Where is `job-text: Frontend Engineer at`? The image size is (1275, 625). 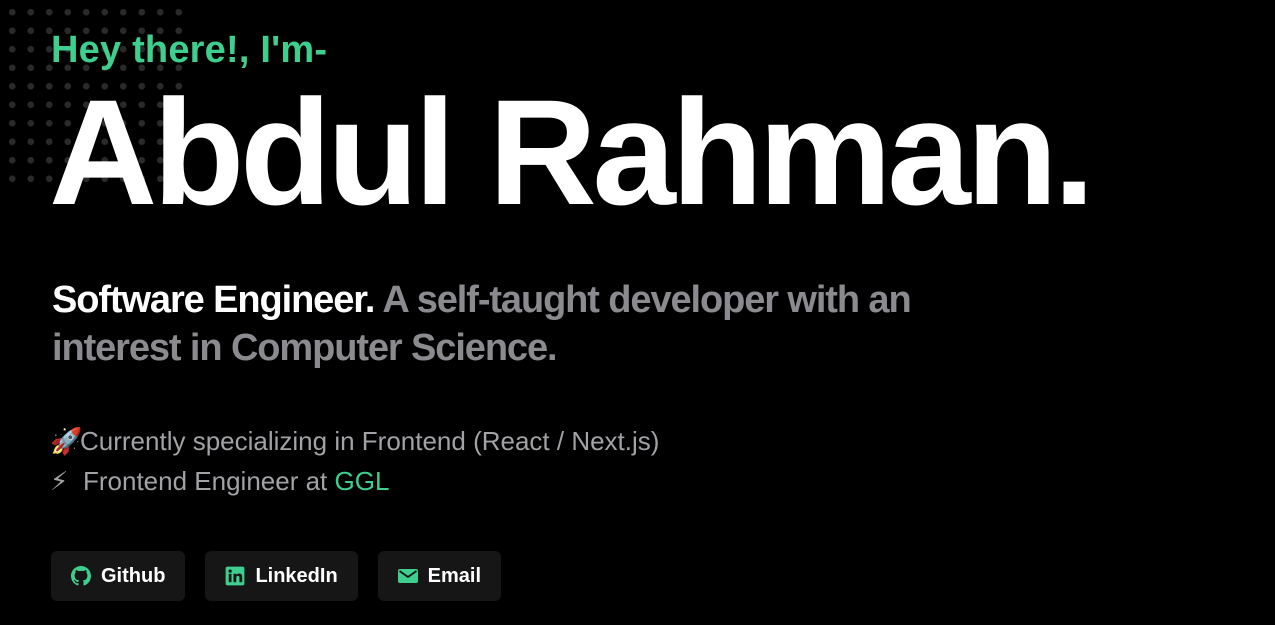
job-text: Frontend Engineer at is located at coordinates (209, 481).